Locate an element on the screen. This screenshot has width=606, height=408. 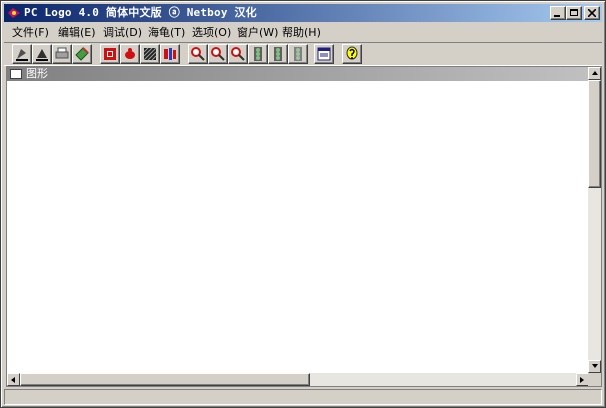
horizontal-scroll-thumb is located at coordinates (165, 379).